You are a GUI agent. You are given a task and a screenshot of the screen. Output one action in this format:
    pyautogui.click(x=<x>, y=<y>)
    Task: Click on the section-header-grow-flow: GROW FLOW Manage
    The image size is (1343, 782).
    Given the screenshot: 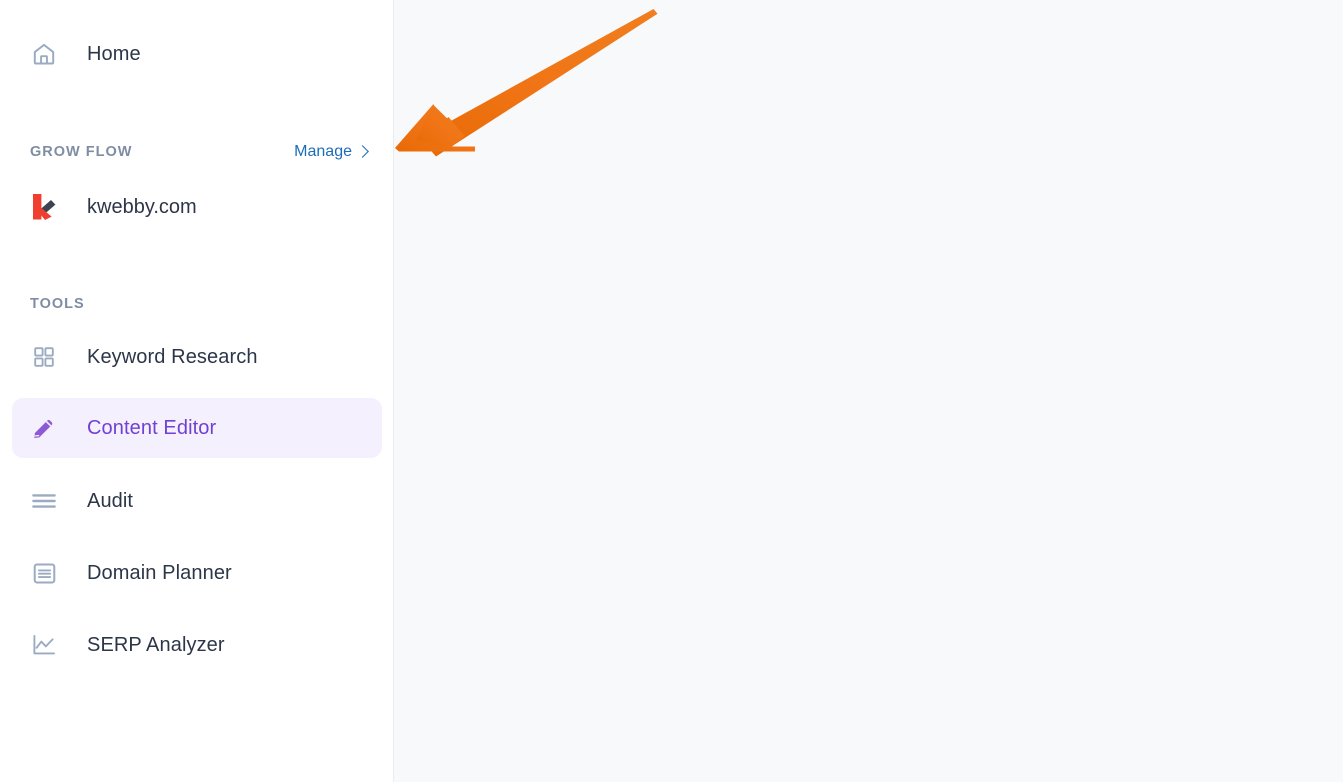 What is the action you would take?
    pyautogui.click(x=202, y=152)
    